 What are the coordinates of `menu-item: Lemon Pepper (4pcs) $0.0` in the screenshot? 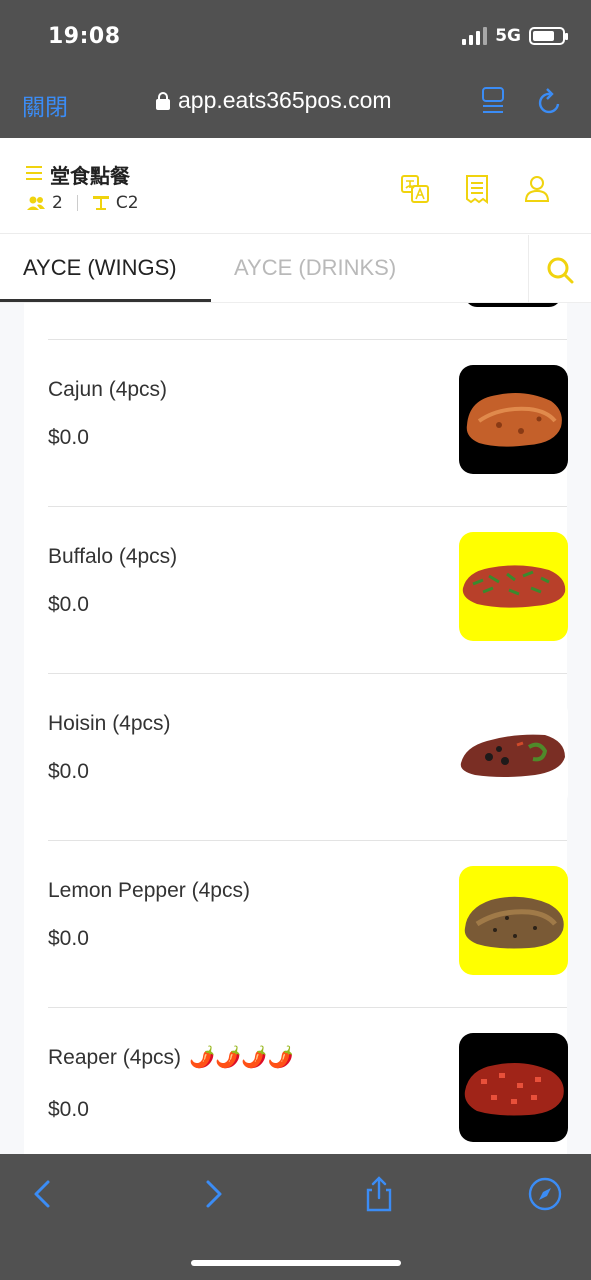 It's located at (308, 923).